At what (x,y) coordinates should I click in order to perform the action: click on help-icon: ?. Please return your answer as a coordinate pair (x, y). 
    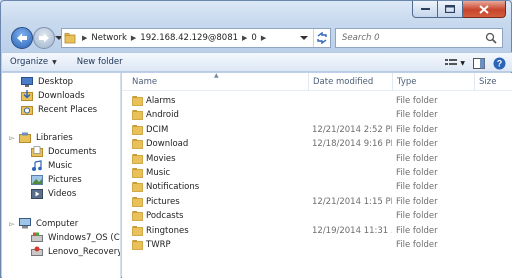
    Looking at the image, I should click on (499, 63).